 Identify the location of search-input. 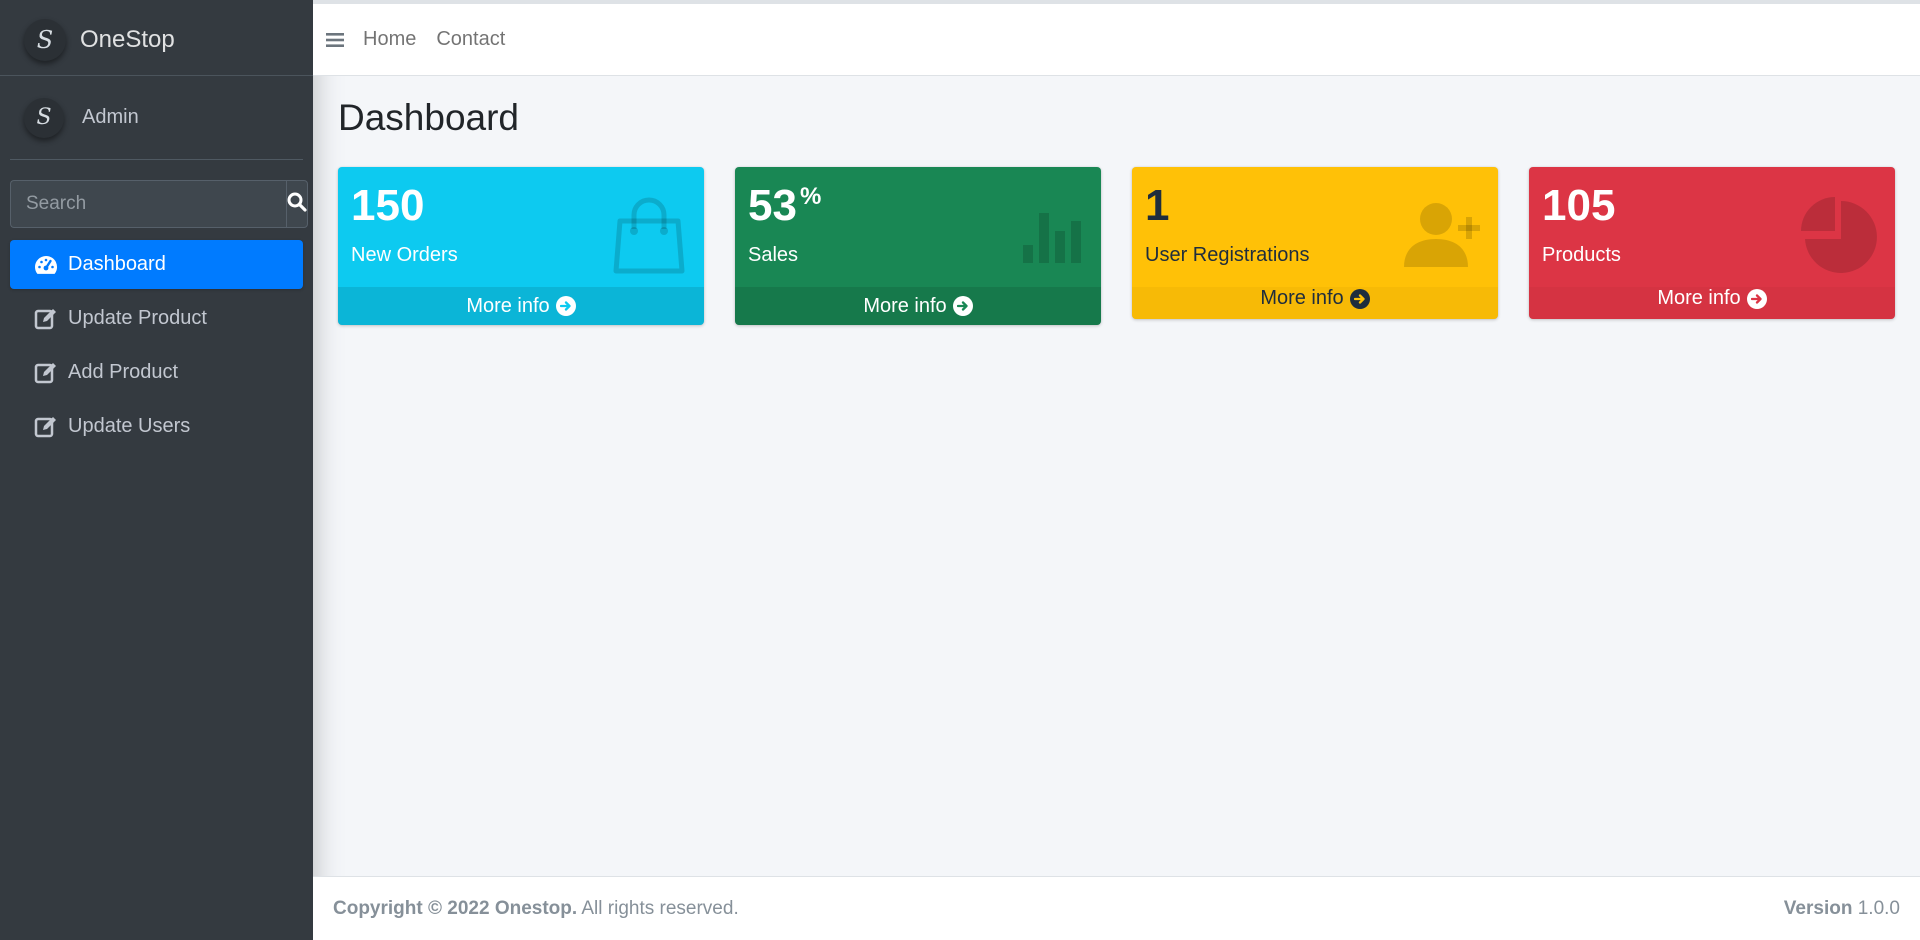
(148, 204).